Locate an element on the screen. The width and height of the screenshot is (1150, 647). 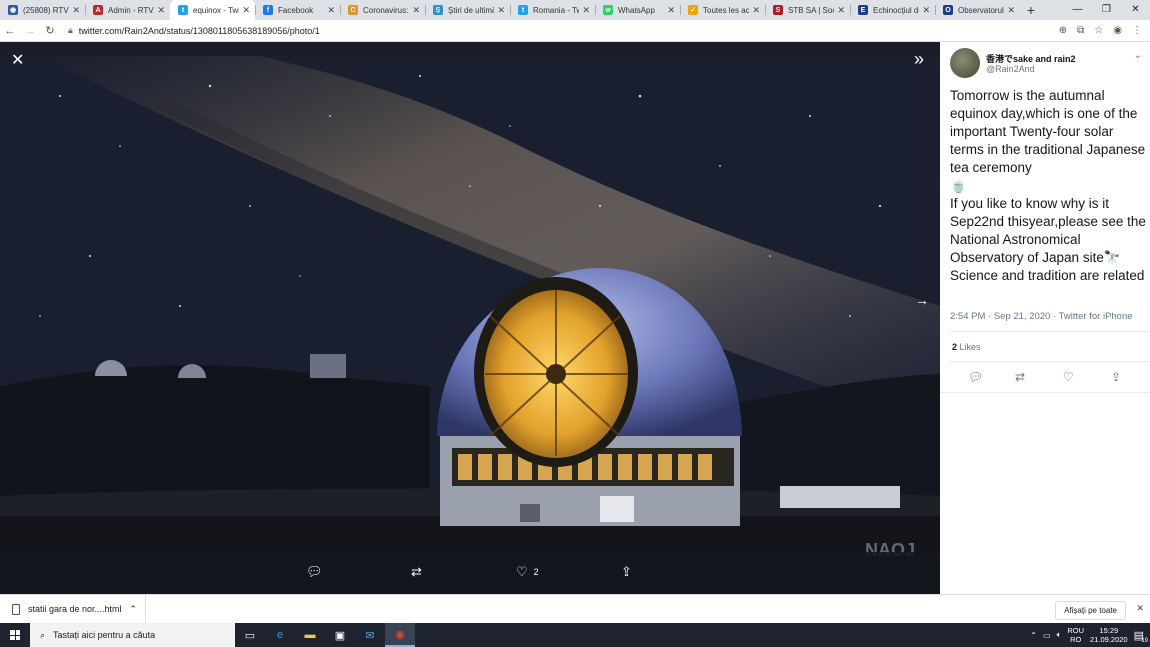
maximize-icon: ❐ is located at coordinates (1106, 9).